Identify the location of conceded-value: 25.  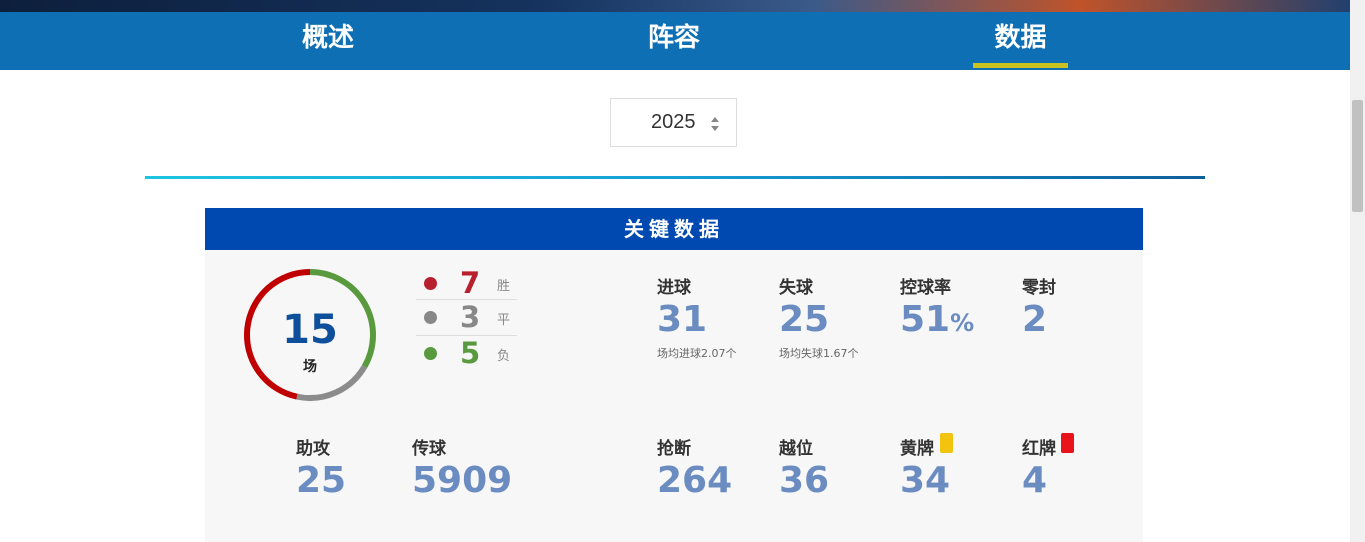
(804, 319).